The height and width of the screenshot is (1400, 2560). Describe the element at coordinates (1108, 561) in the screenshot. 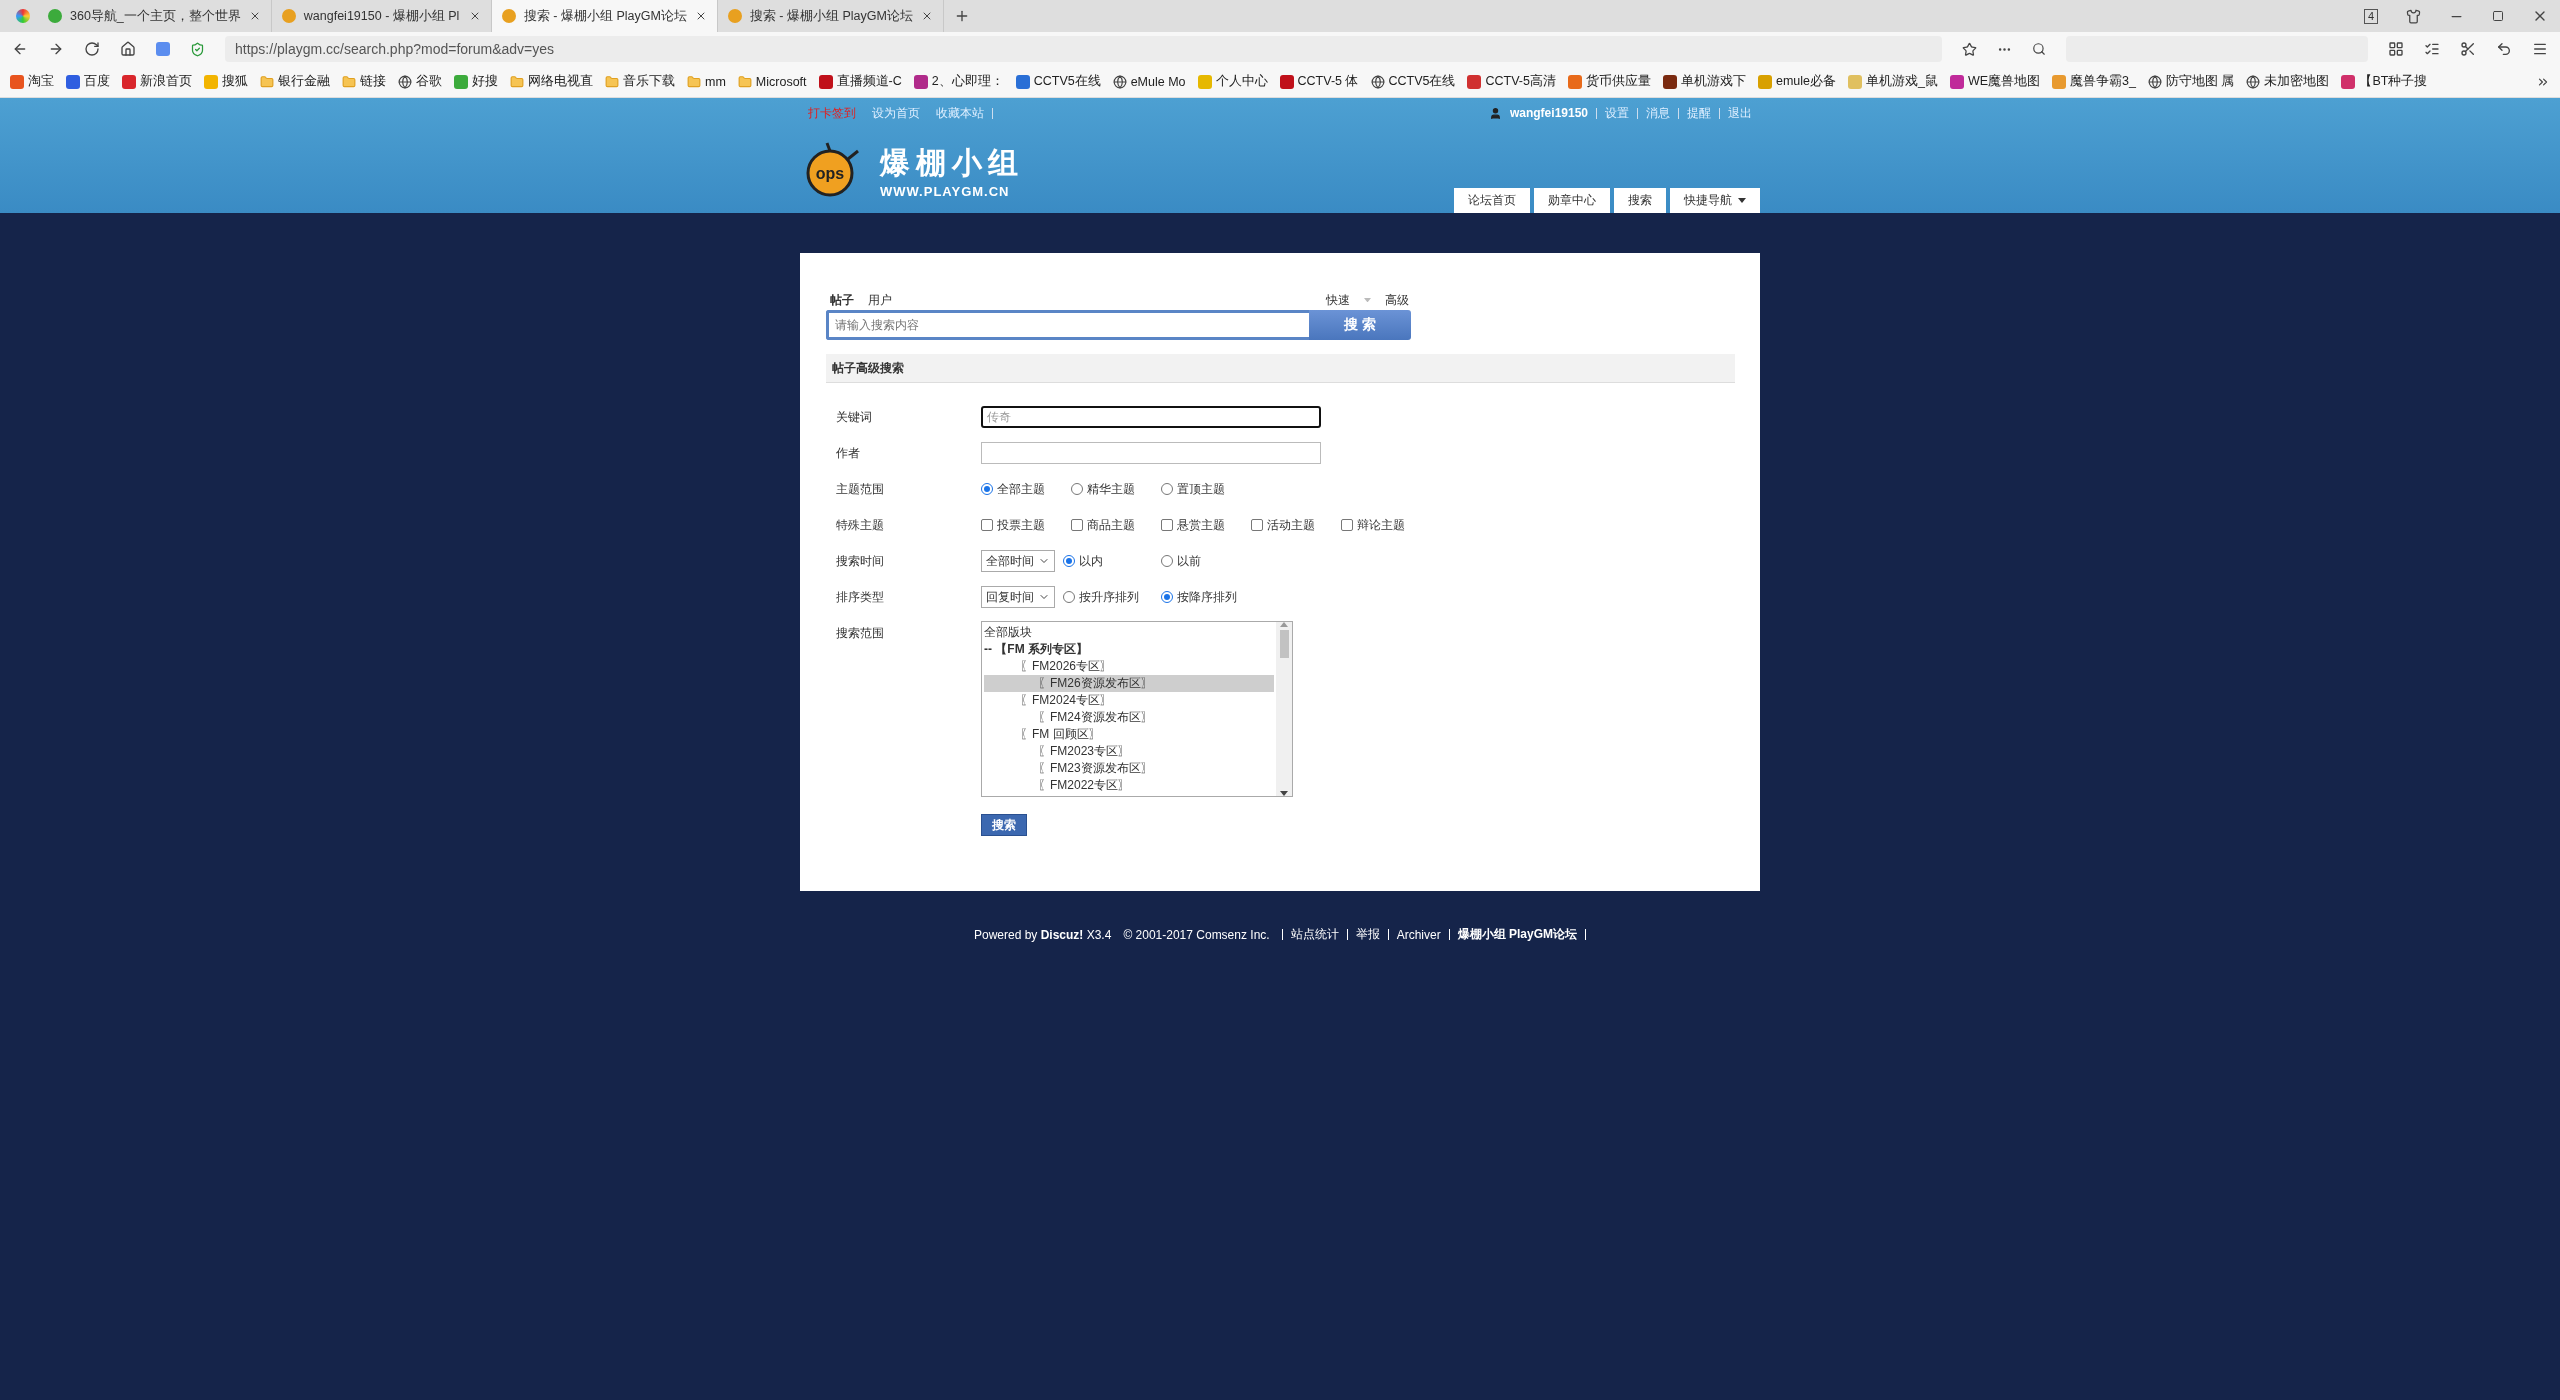

I see `radio-option: 以内` at that location.